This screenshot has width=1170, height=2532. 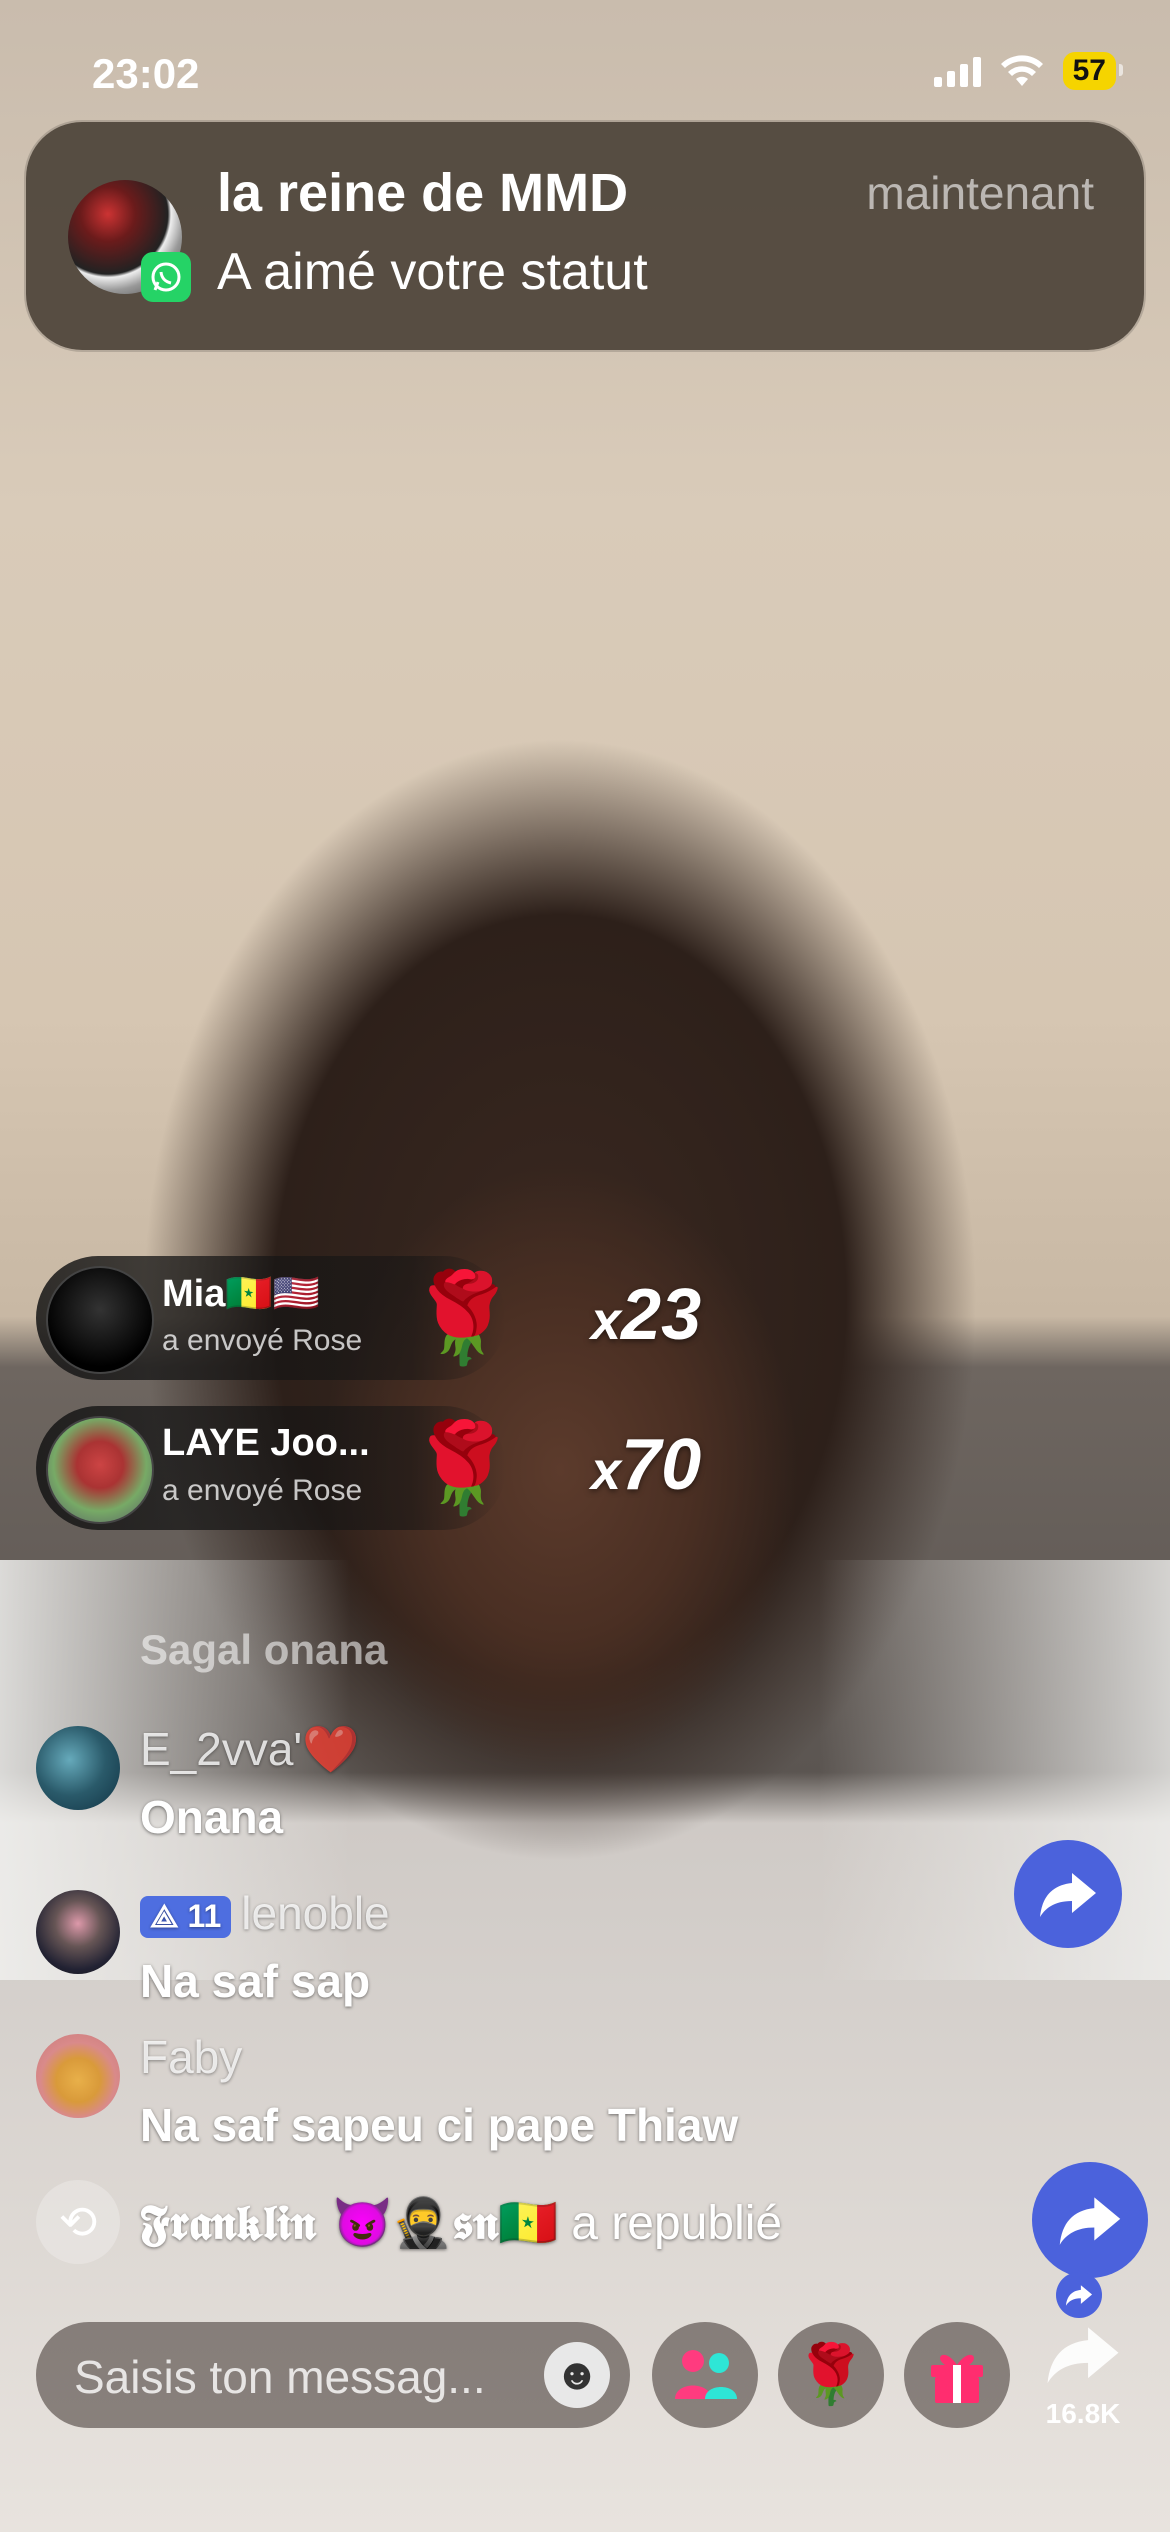 I want to click on battery-indicator: 57, so click(x=1093, y=71).